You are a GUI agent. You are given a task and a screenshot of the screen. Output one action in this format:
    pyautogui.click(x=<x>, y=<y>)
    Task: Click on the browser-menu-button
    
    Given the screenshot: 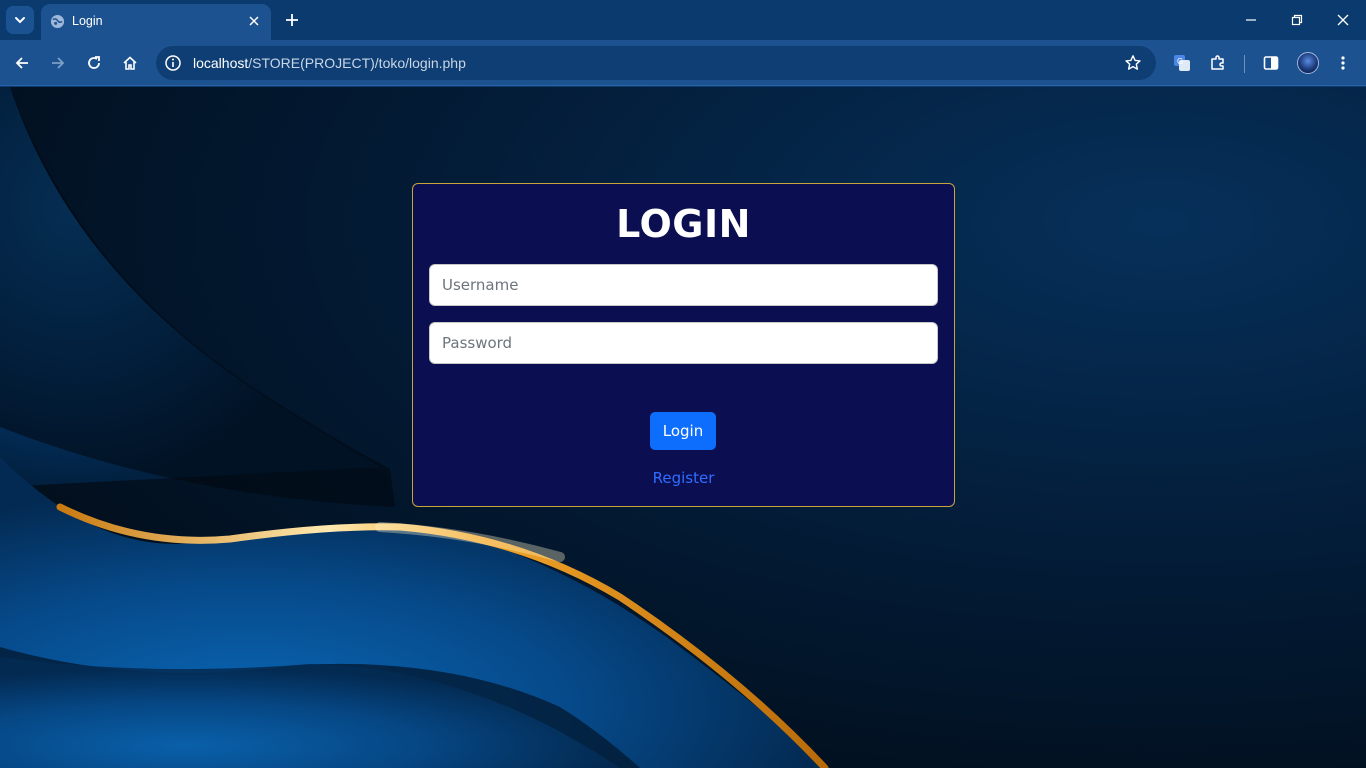 What is the action you would take?
    pyautogui.click(x=1343, y=63)
    